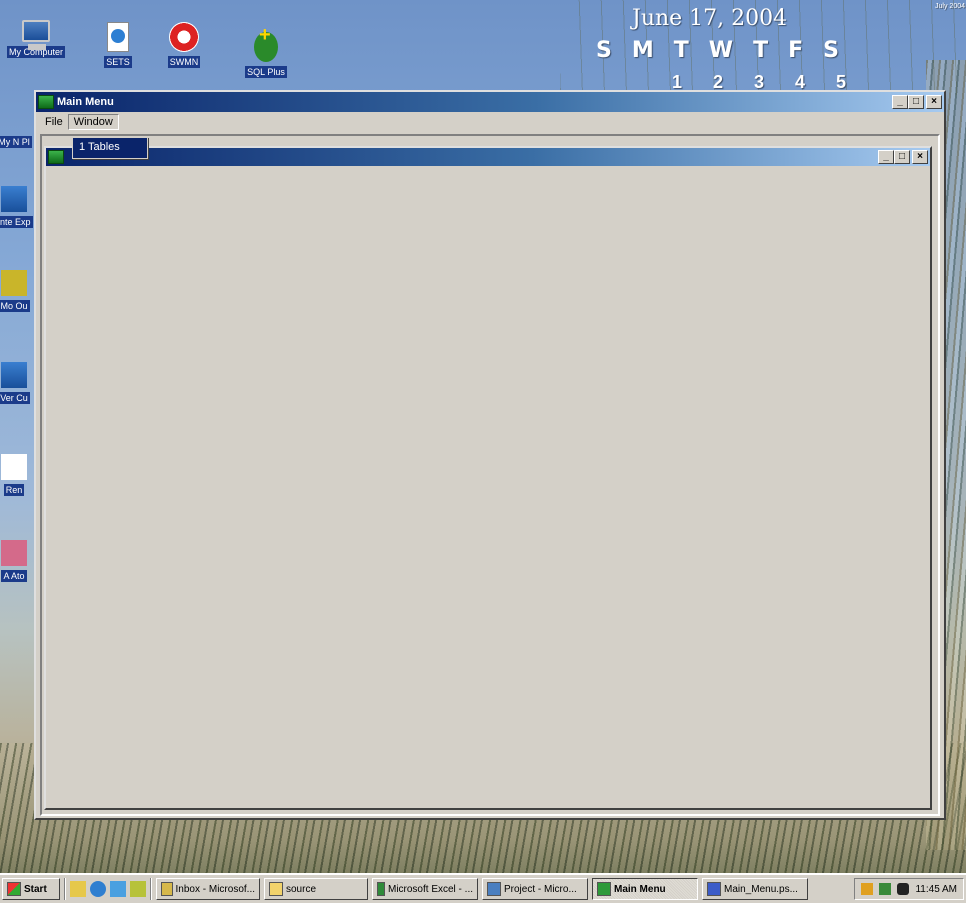  Describe the element at coordinates (14, 889) in the screenshot. I see `windows-logo-icon` at that location.